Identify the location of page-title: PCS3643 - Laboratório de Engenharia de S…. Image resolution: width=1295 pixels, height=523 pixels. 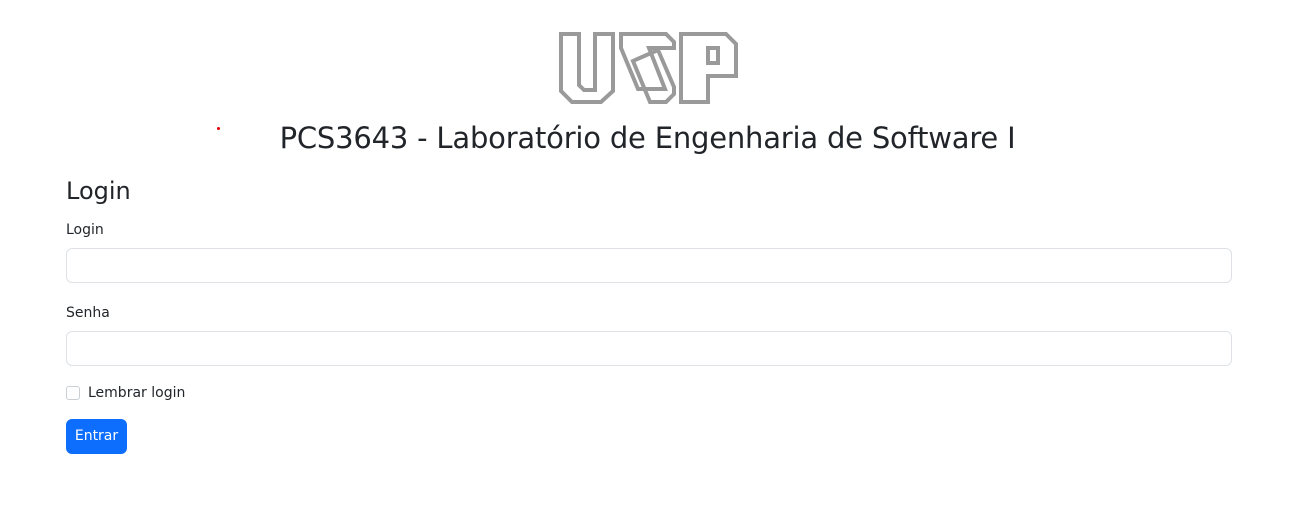
(647, 138).